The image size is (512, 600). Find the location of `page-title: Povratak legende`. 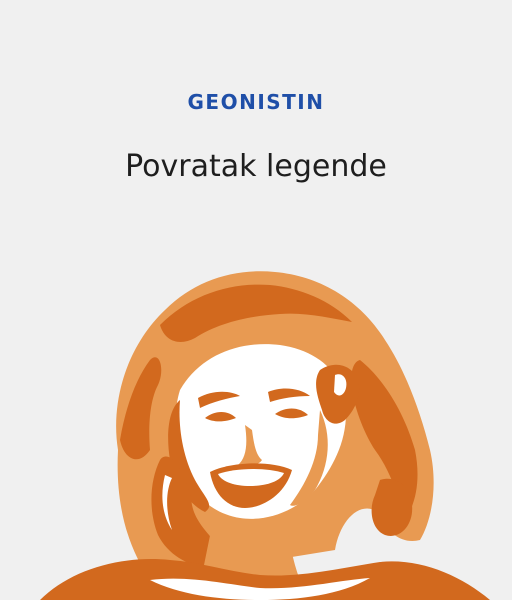

page-title: Povratak legende is located at coordinates (256, 166).